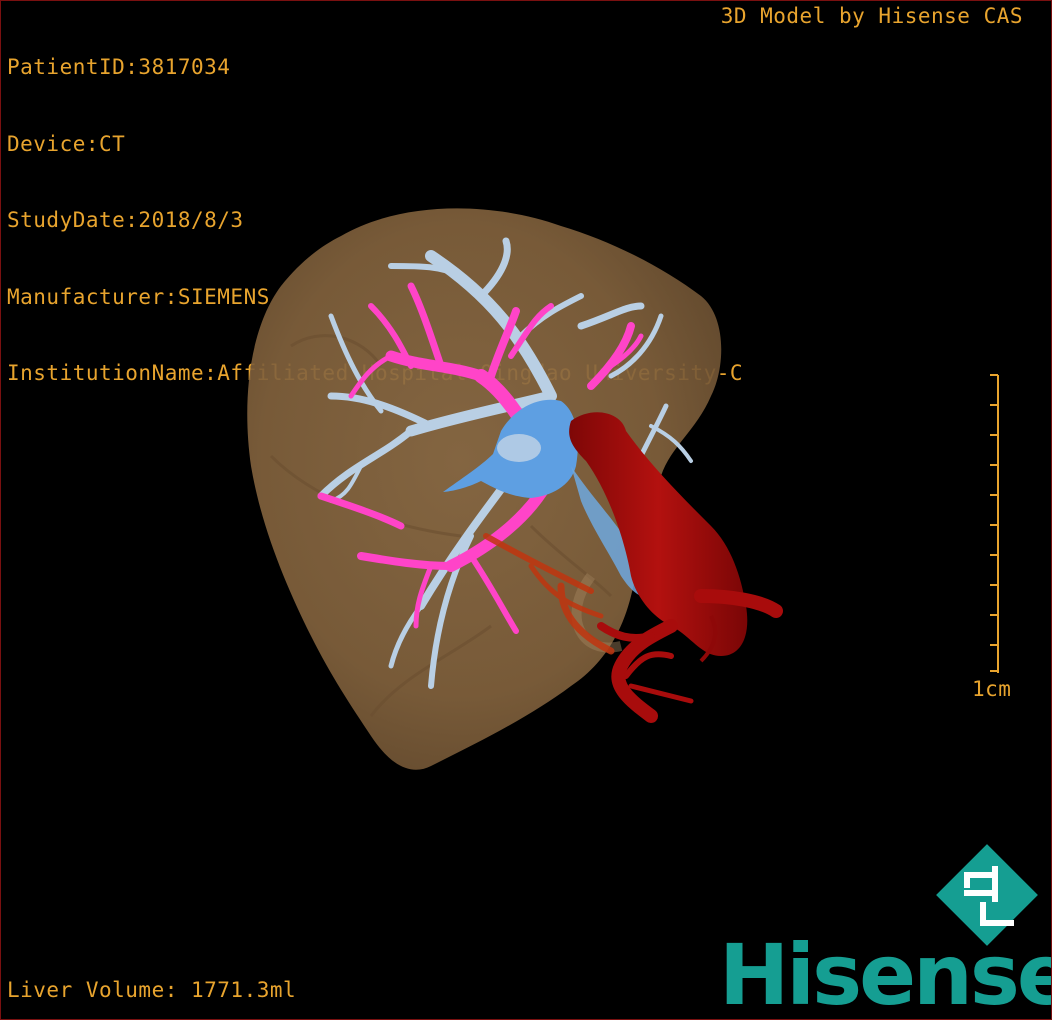 The height and width of the screenshot is (1020, 1052). What do you see at coordinates (885, 973) in the screenshot?
I see `hisense-brand-logo: Hisense` at bounding box center [885, 973].